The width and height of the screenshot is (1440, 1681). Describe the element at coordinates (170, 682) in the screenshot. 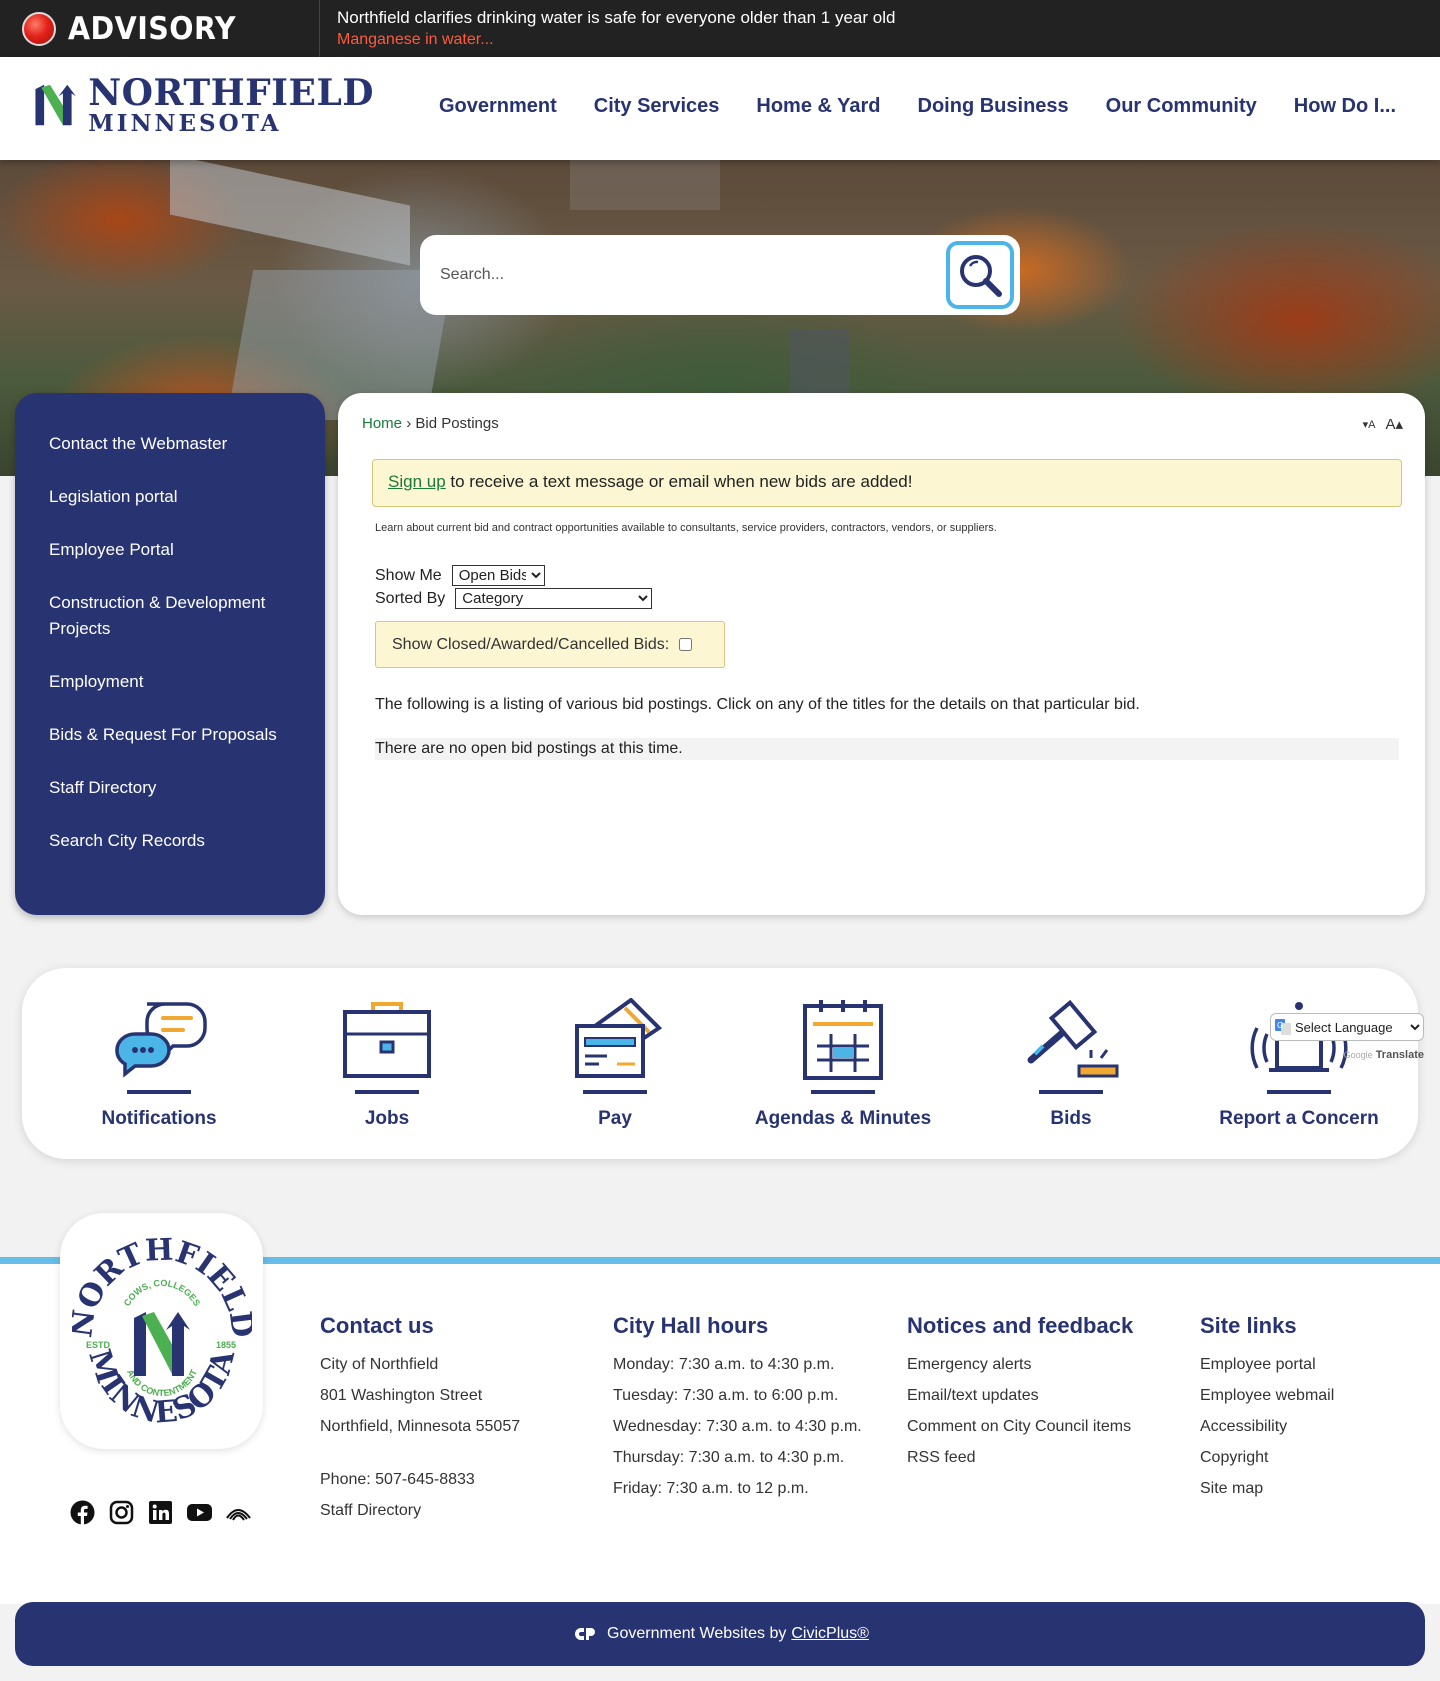

I see `sidebar-item-employment: Employment` at that location.